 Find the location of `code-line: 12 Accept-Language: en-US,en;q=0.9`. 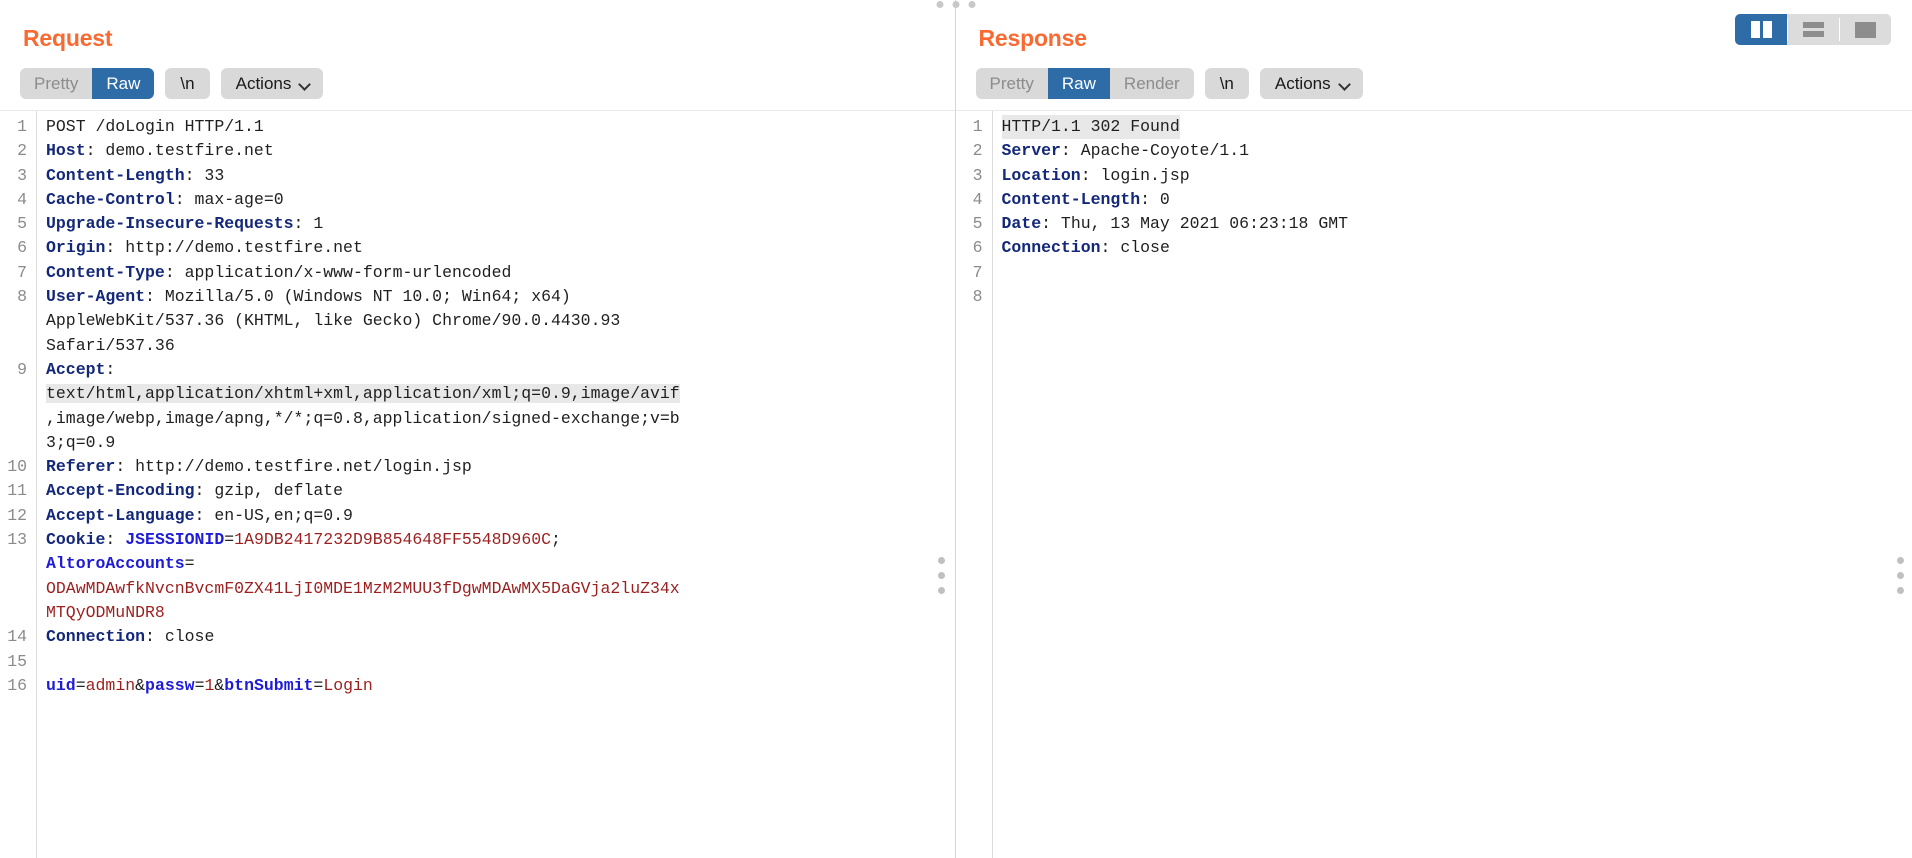

code-line: 12 Accept-Language: en-US,en;q=0.9 is located at coordinates (477, 516).